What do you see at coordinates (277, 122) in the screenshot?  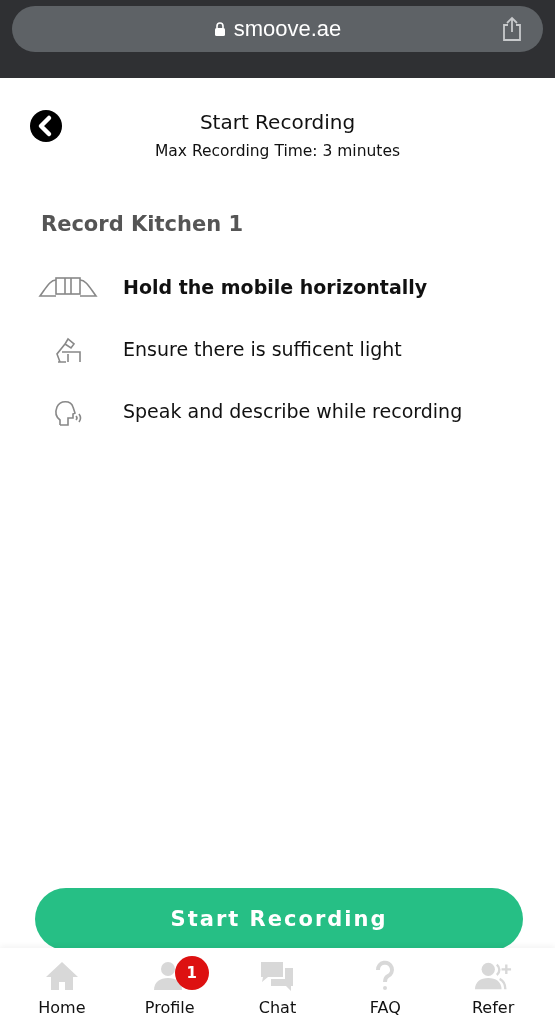 I see `page-title: Start Recording` at bounding box center [277, 122].